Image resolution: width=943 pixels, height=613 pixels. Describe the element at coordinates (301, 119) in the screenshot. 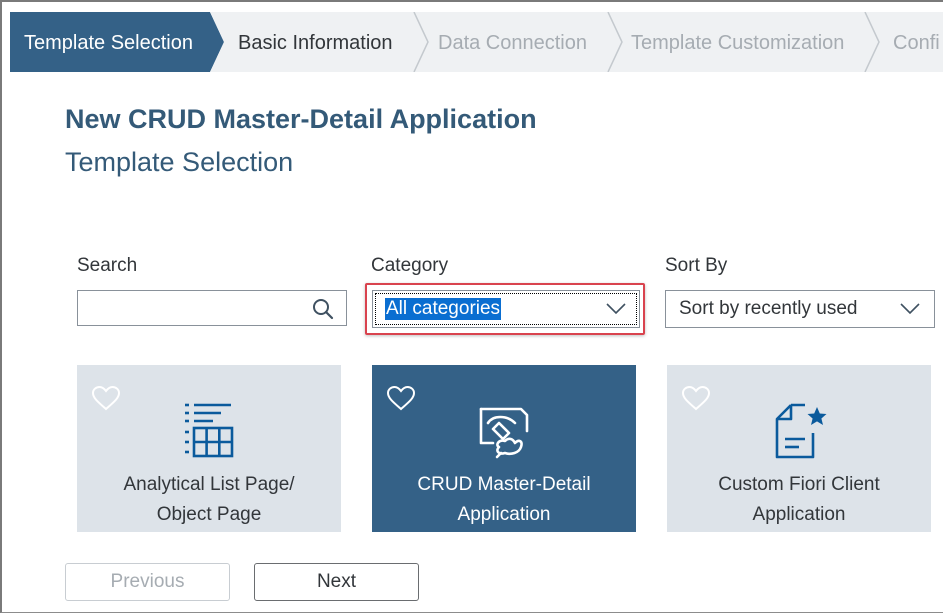

I see `page-title: New CRUD Master-Detail Application` at that location.